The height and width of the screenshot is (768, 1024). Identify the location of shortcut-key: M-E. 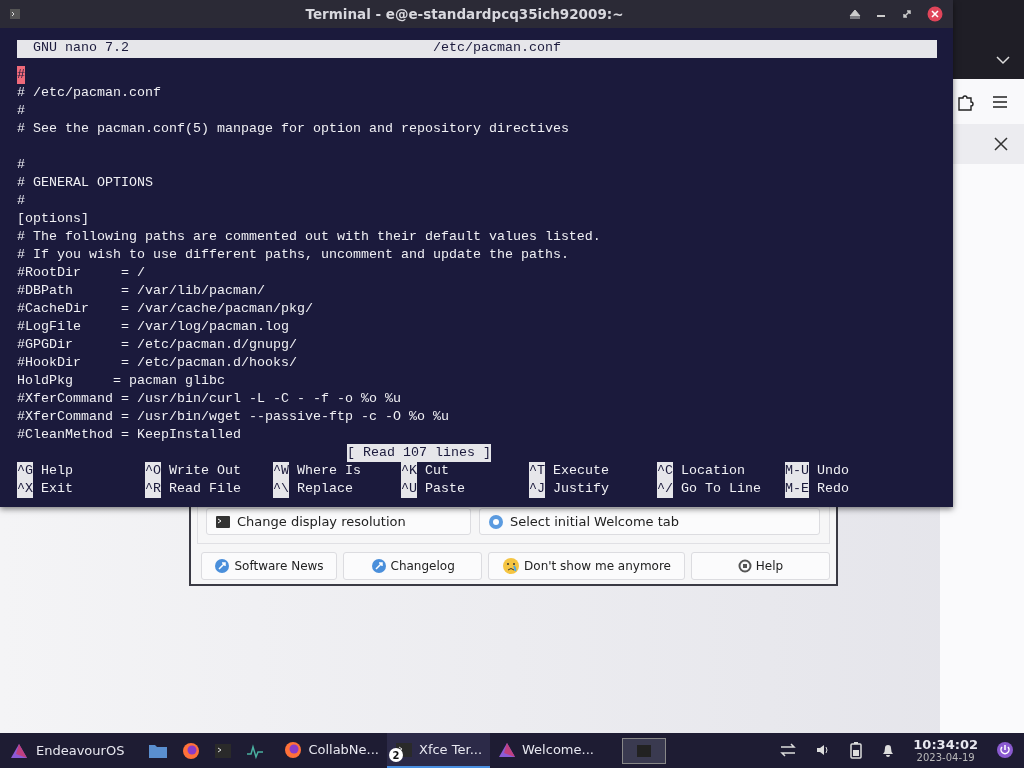
(797, 489).